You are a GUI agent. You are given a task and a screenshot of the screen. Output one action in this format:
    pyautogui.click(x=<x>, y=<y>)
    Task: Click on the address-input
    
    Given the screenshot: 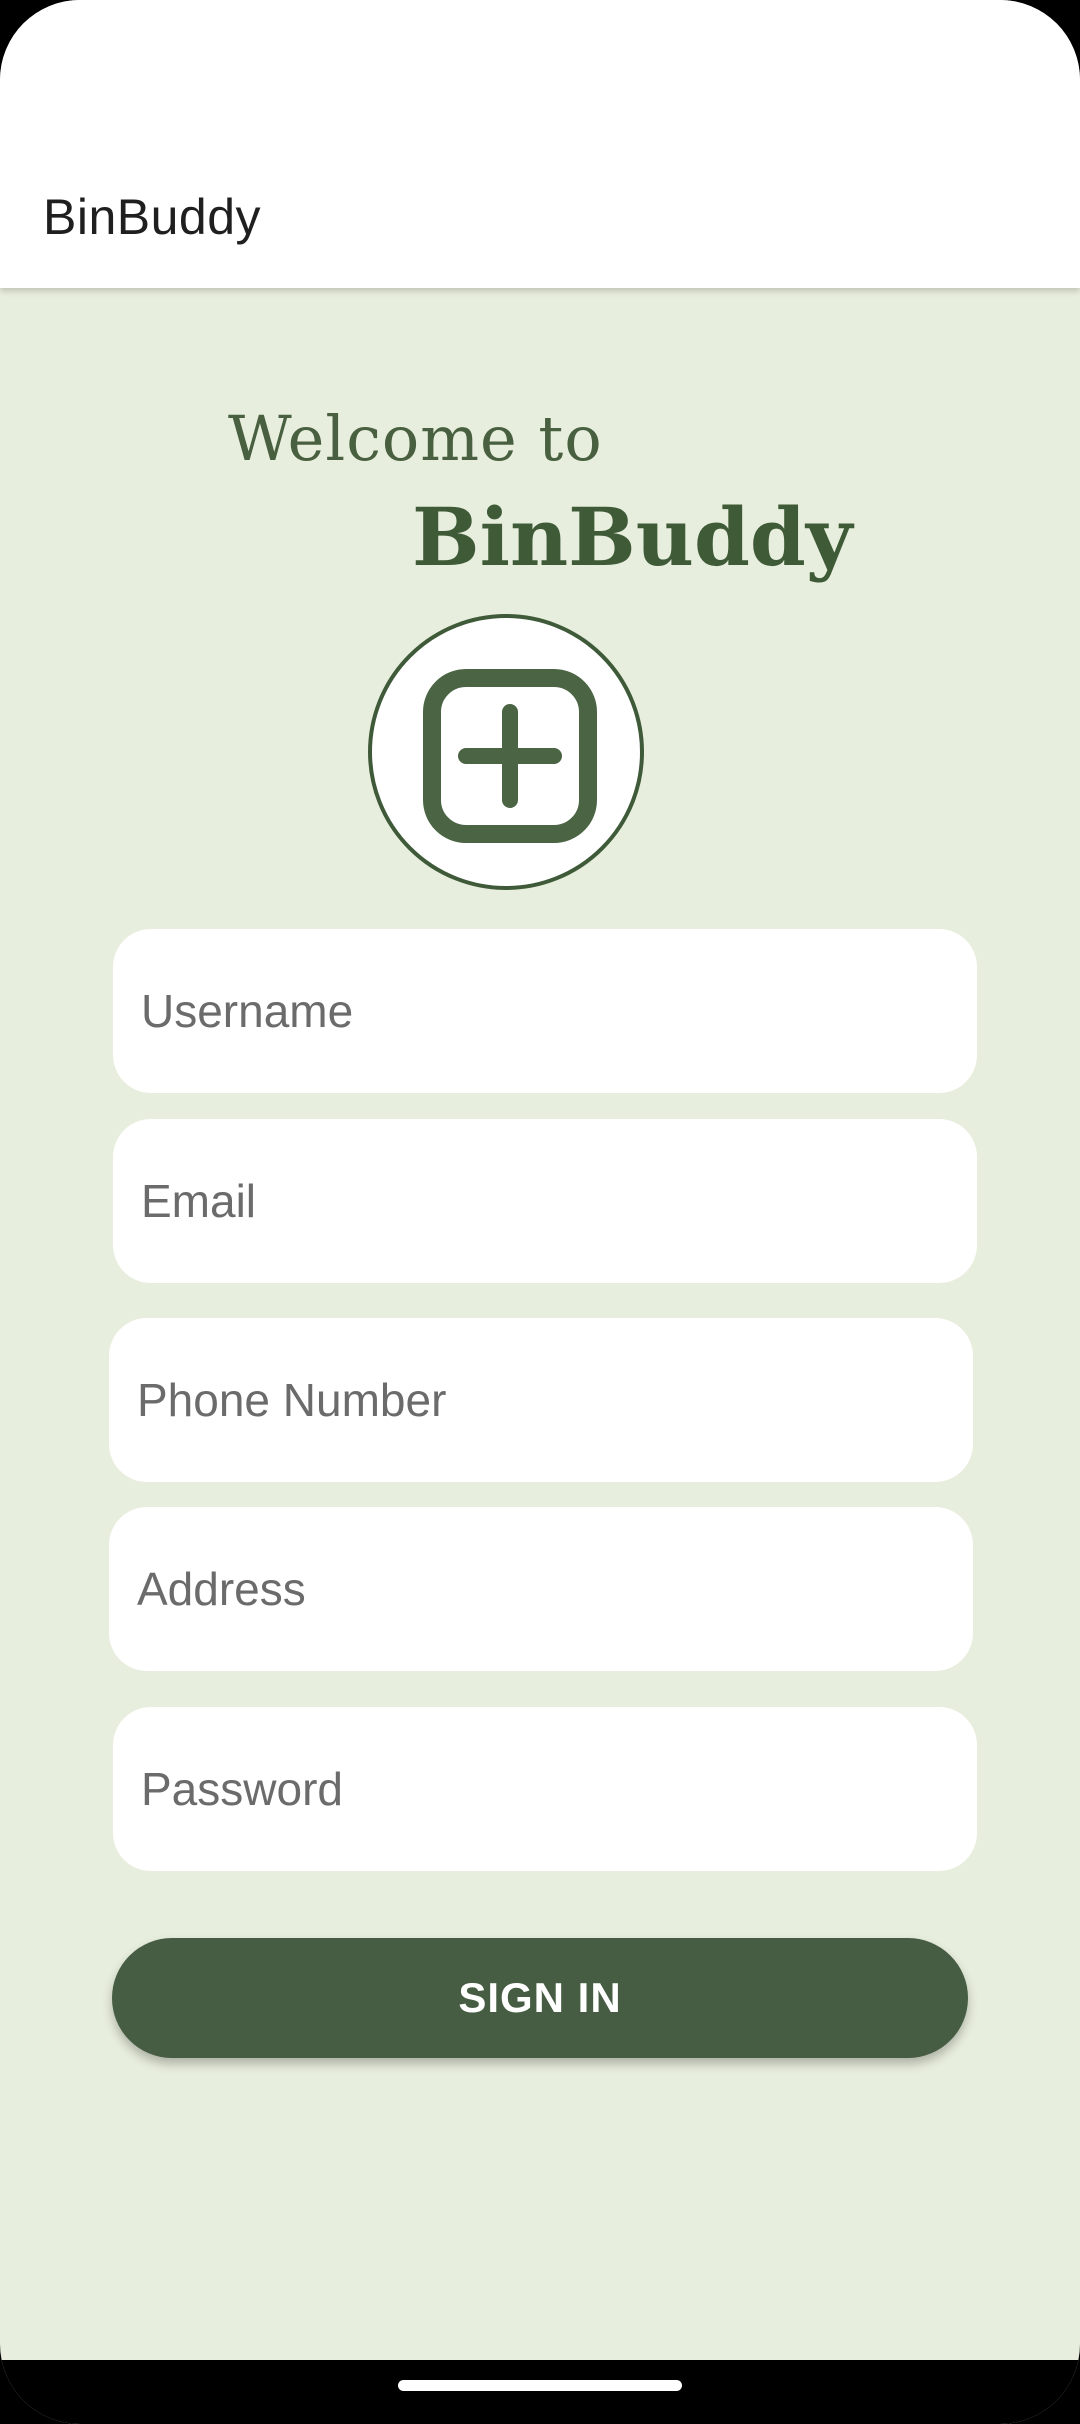 What is the action you would take?
    pyautogui.click(x=554, y=1589)
    